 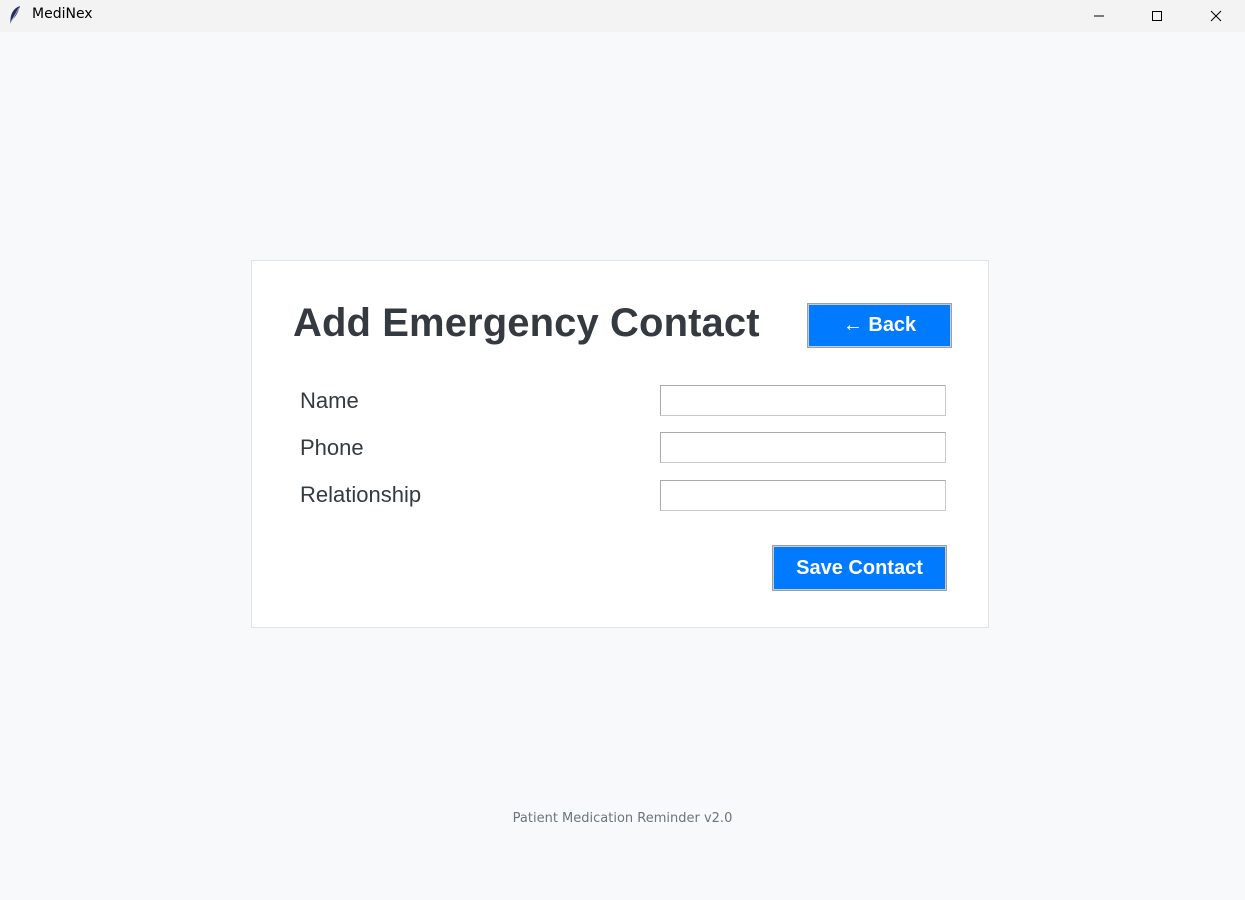 I want to click on relationship-label: Relationship, so click(x=361, y=494).